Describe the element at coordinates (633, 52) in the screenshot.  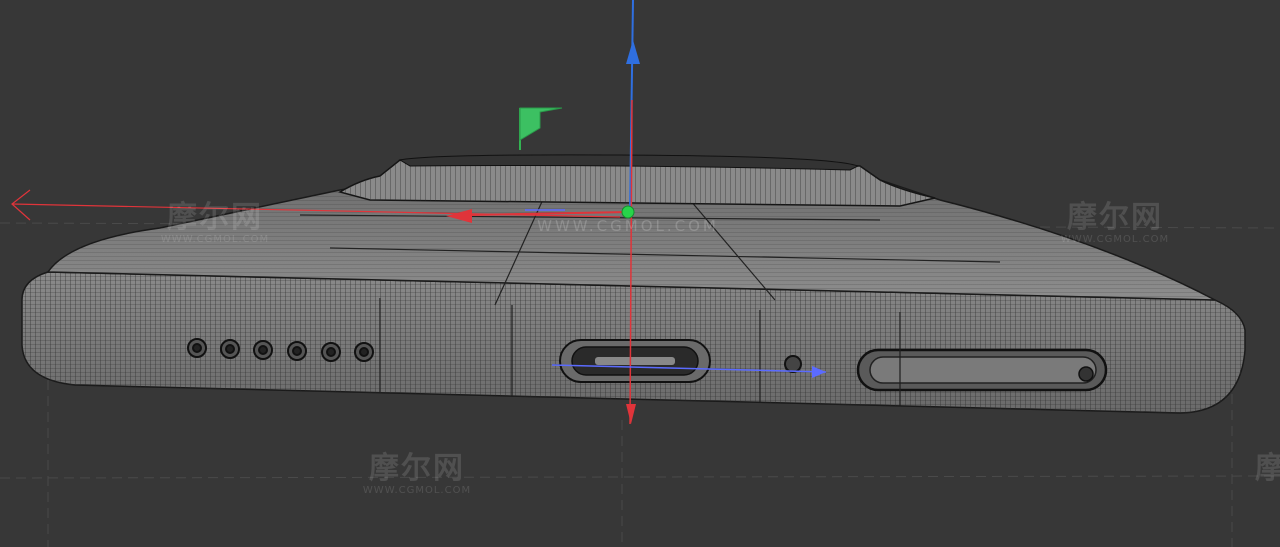
I see `z-axis-arrow-icon` at that location.